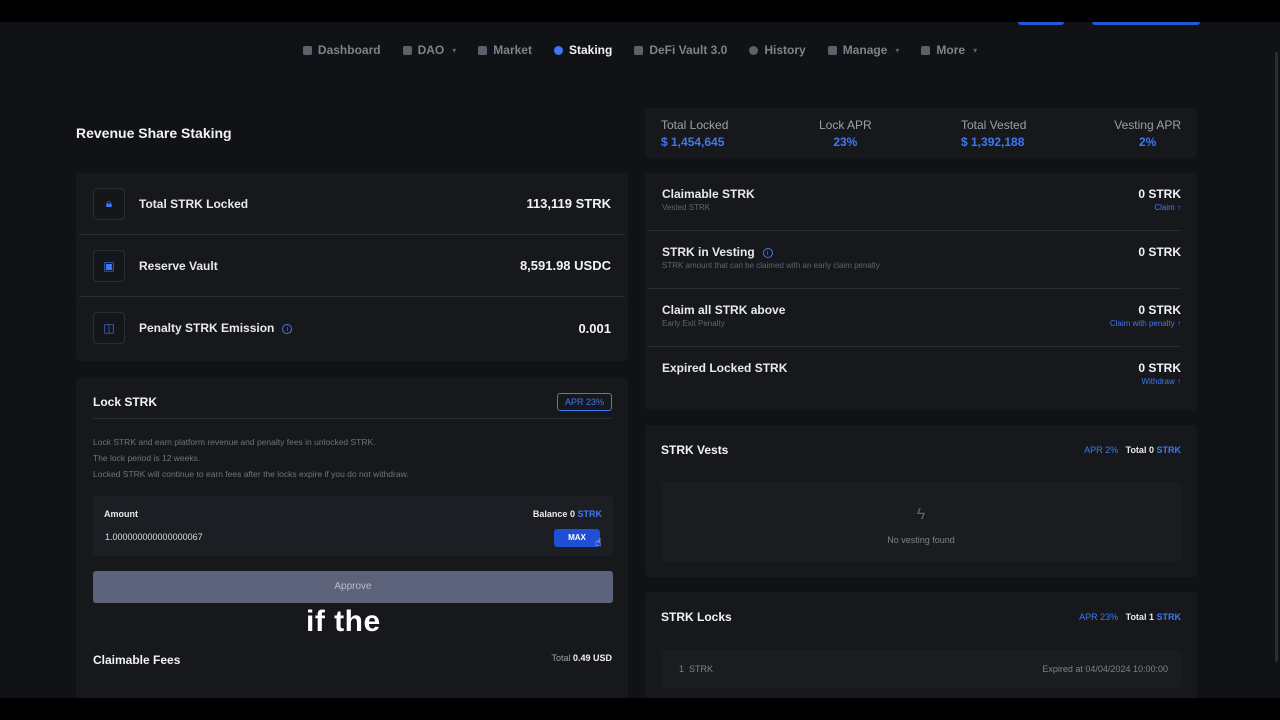 The height and width of the screenshot is (720, 1280). I want to click on stat-vesting-apr: Vesting APR 2%, so click(1147, 133).